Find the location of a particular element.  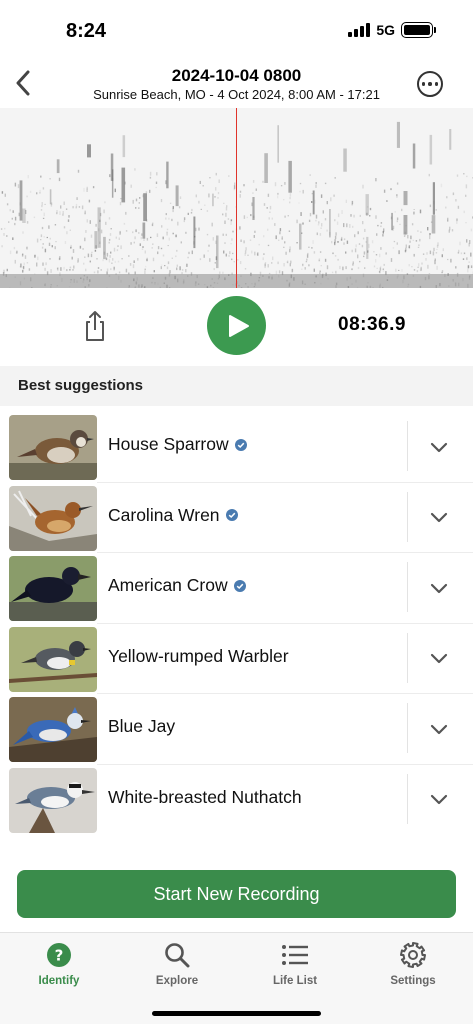

suggestion-row: Carolina Wren is located at coordinates (236, 518).